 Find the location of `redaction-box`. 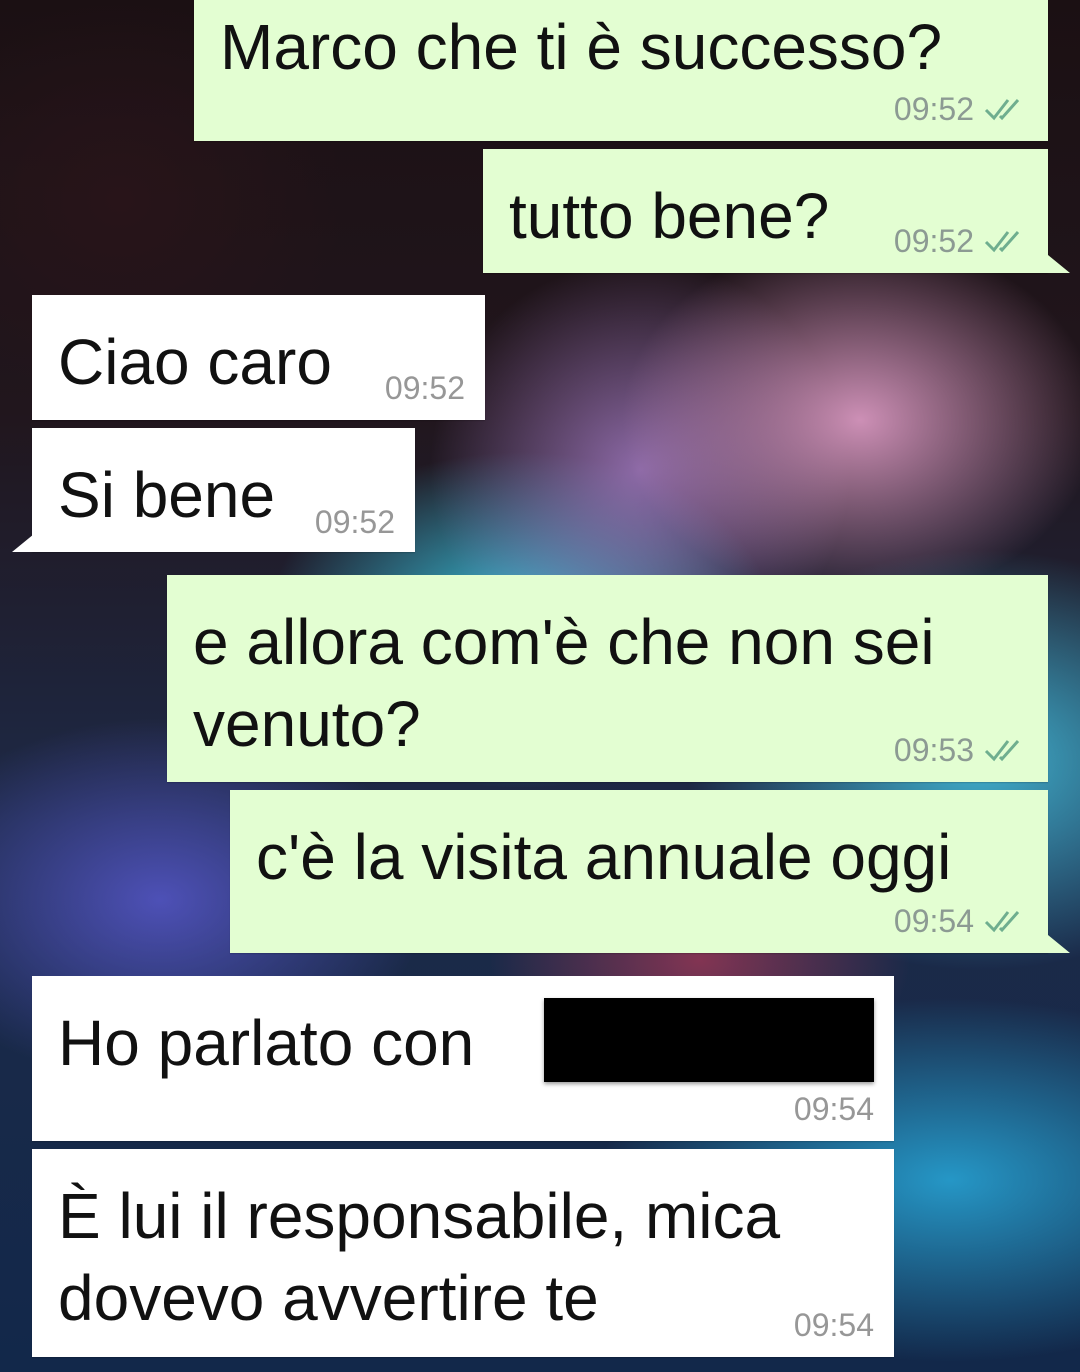

redaction-box is located at coordinates (709, 1040).